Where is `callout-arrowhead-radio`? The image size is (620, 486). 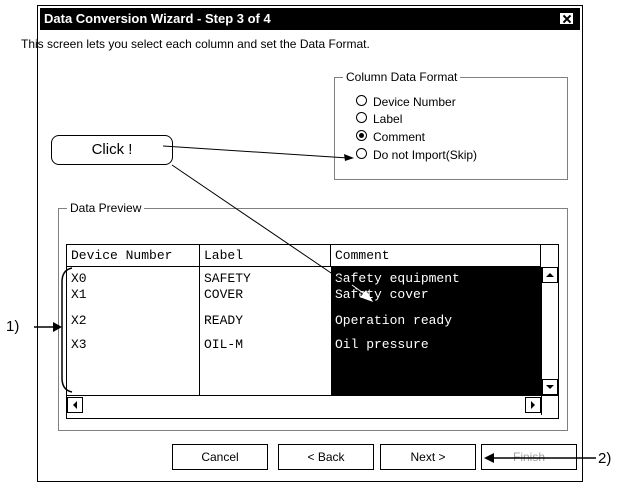 callout-arrowhead-radio is located at coordinates (349, 157).